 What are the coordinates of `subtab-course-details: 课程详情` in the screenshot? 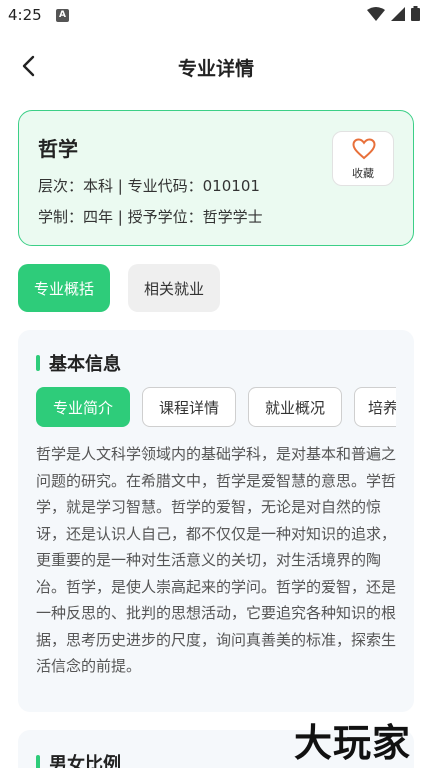 It's located at (189, 407).